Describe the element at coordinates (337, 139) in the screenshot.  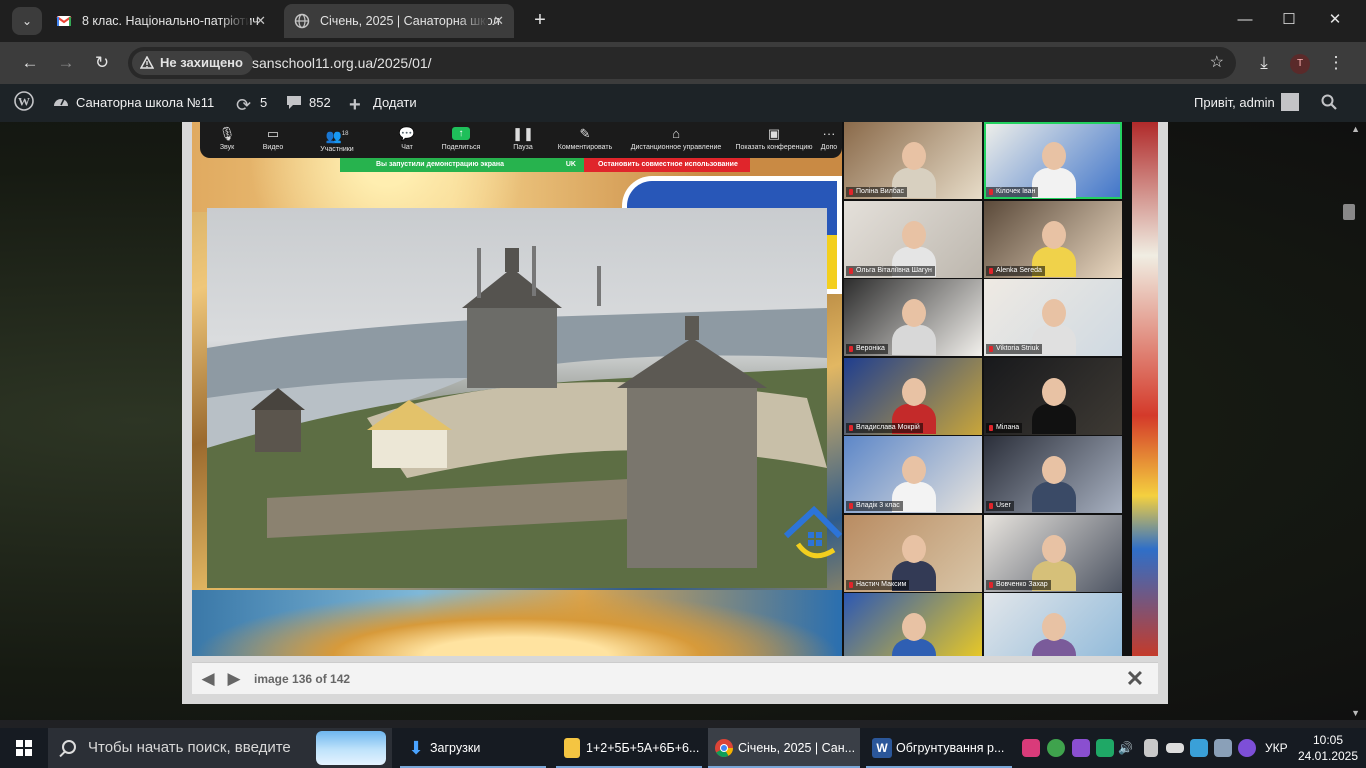
I see `zoom-participants-button: 👥18 Участники` at that location.